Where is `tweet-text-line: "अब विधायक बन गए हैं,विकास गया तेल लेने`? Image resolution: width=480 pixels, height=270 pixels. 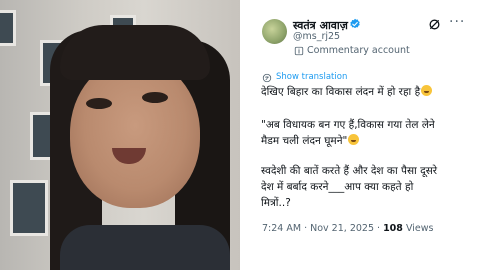
tweet-text-line: "अब विधायक बन गए हैं,विकास गया तेल लेने is located at coordinates (348, 125).